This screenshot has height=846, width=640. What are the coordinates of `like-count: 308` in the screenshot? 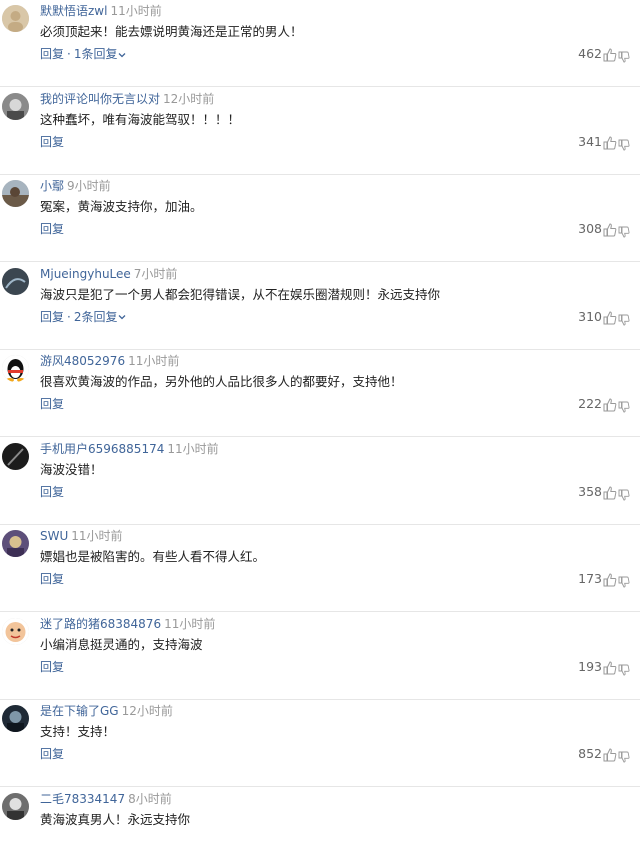 It's located at (590, 228).